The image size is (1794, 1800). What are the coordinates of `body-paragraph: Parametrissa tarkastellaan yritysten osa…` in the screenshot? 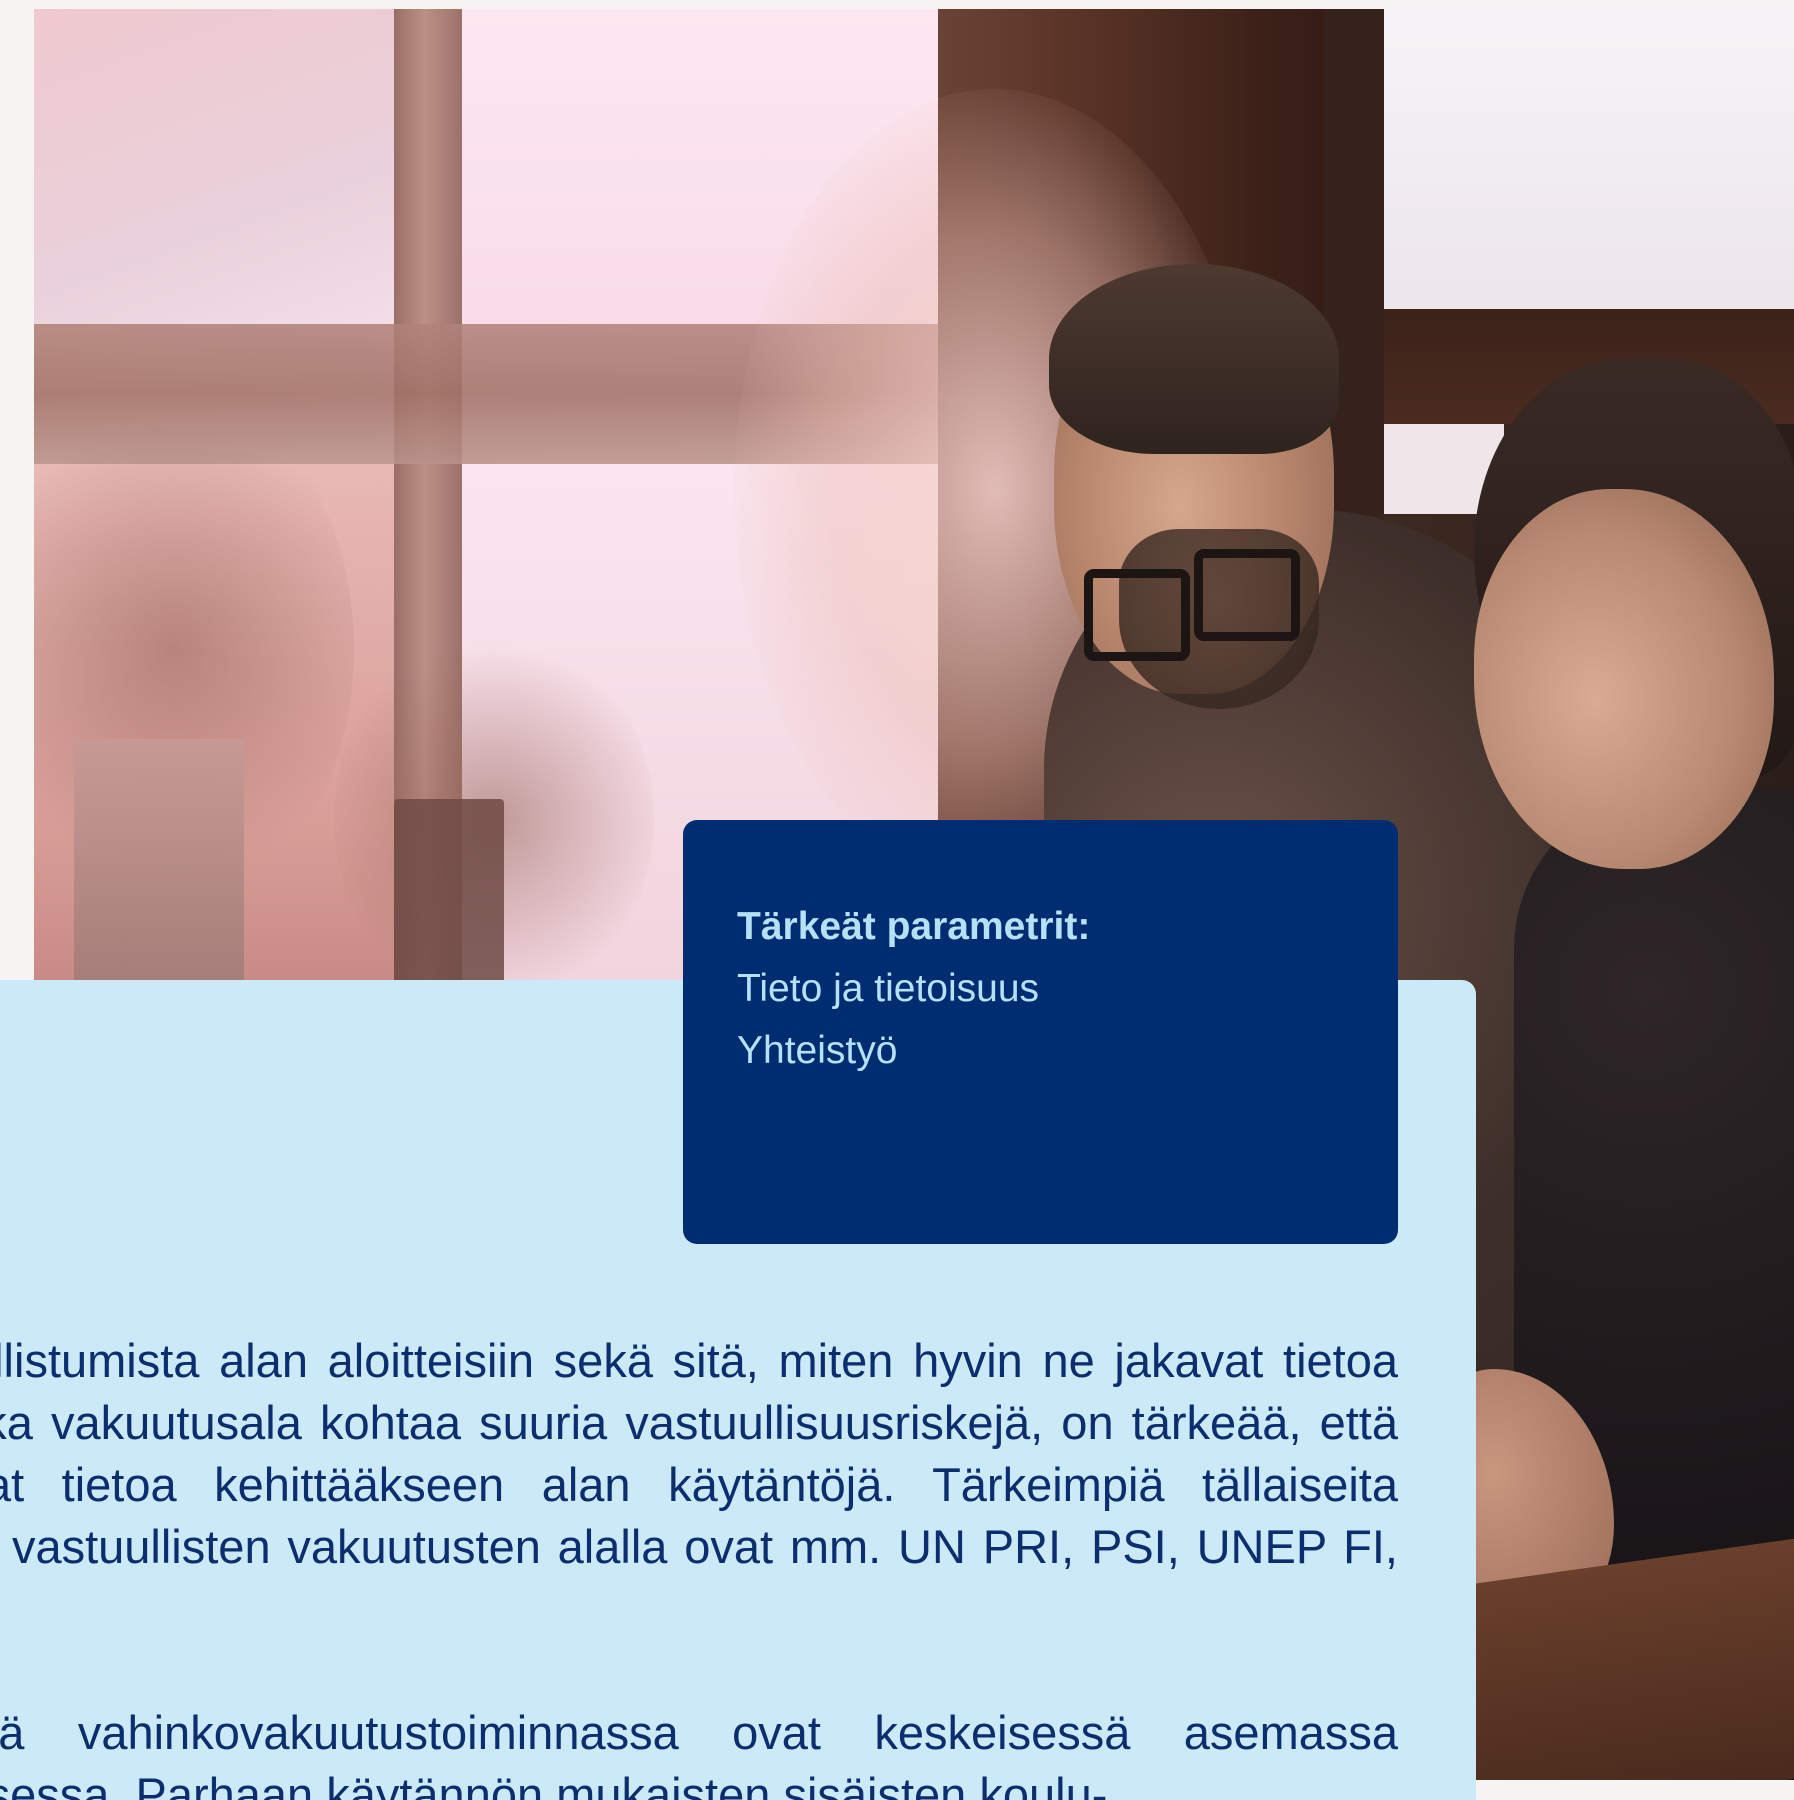 It's located at (699, 1453).